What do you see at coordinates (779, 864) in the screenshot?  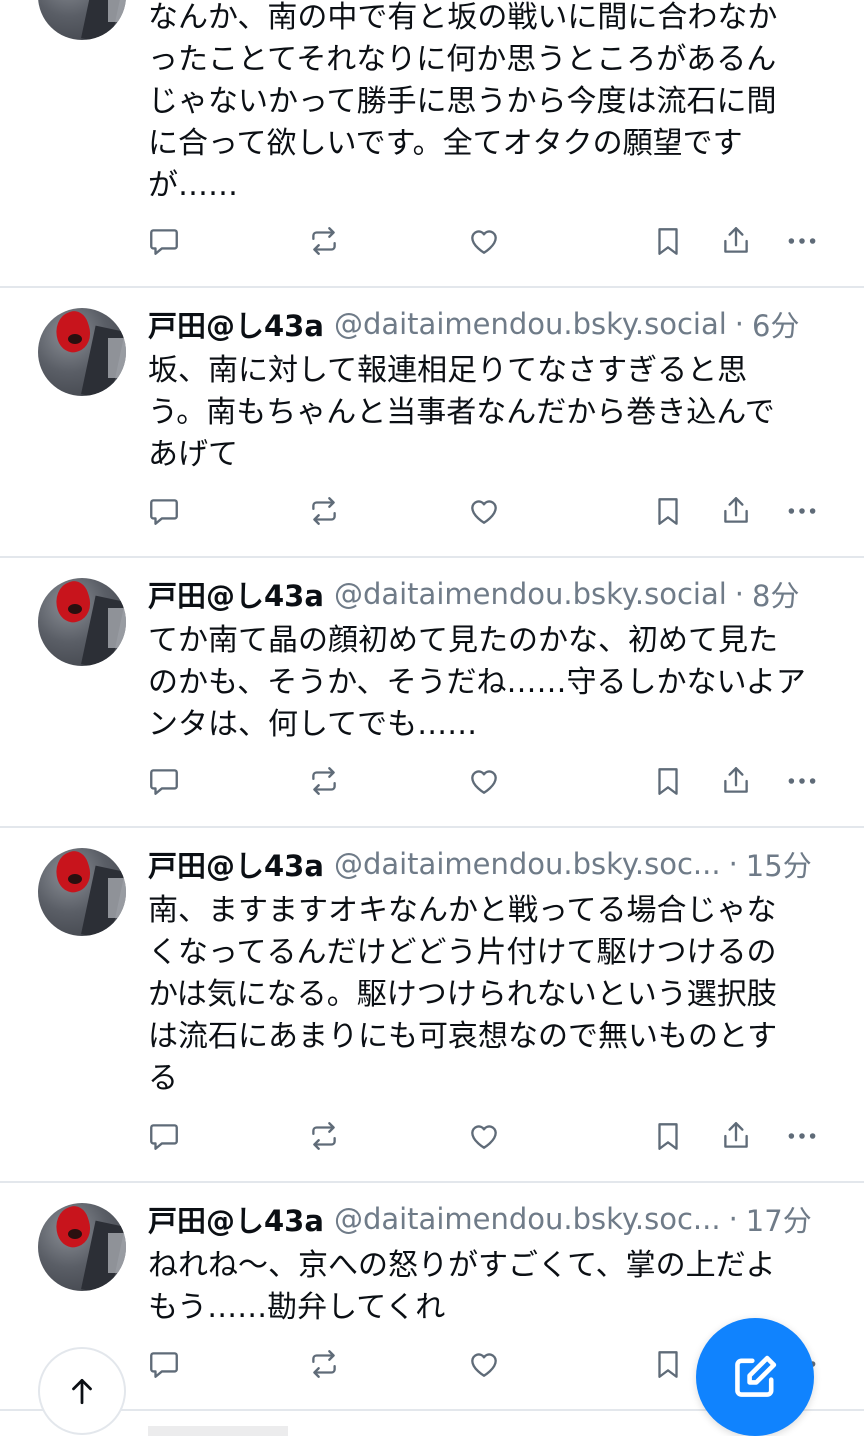 I see `post-time: 15分` at bounding box center [779, 864].